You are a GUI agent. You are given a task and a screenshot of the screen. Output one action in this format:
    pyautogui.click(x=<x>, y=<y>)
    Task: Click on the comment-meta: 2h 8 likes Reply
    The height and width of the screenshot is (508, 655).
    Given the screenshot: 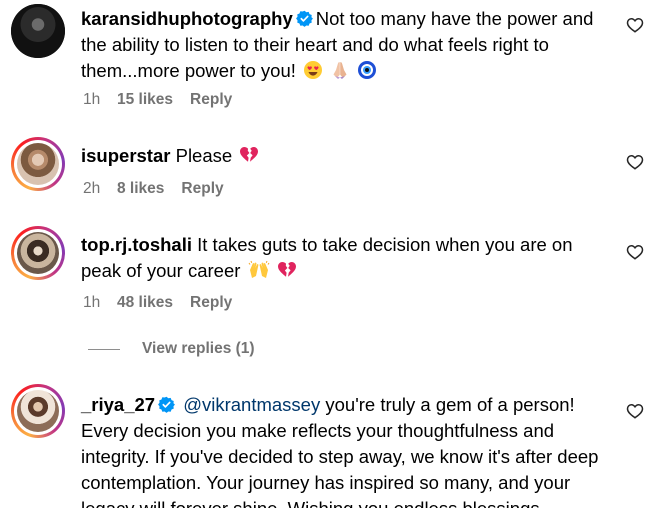 What is the action you would take?
    pyautogui.click(x=153, y=189)
    